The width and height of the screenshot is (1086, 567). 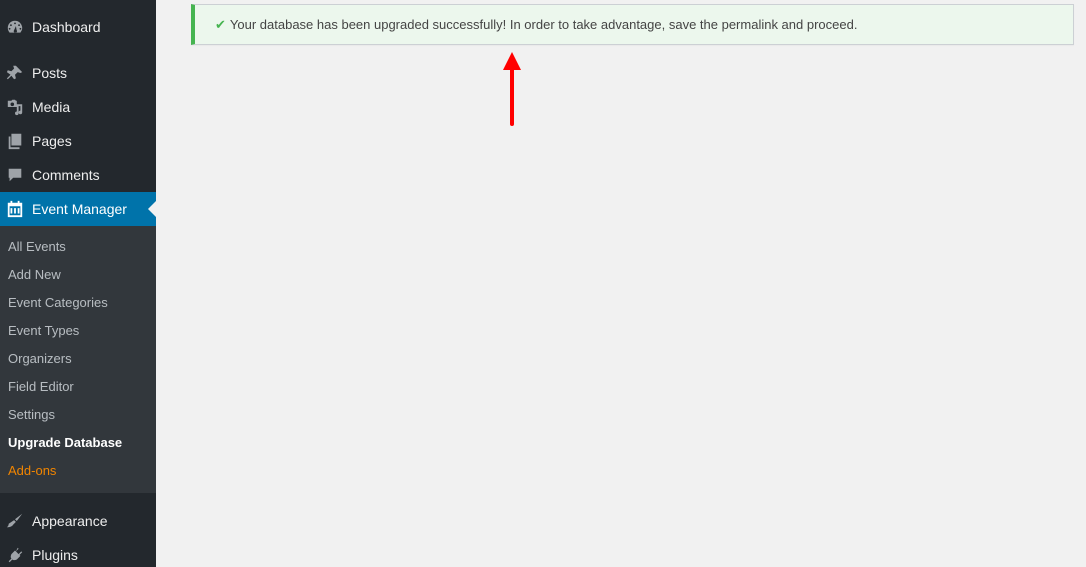 What do you see at coordinates (15, 141) in the screenshot?
I see `pages-icon` at bounding box center [15, 141].